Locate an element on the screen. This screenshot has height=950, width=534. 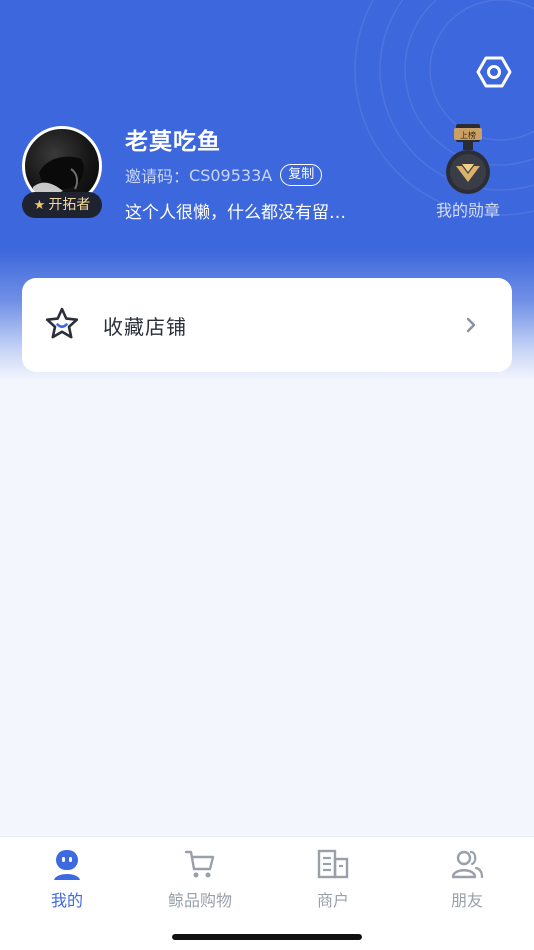
tab-merchant-label: 商户 is located at coordinates (332, 900).